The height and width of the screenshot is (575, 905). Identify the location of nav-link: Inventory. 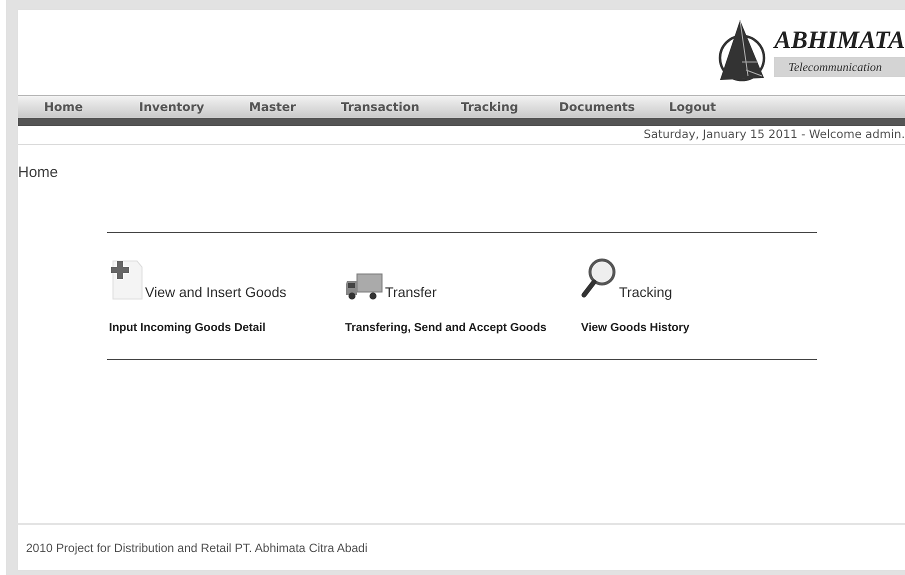
(194, 107).